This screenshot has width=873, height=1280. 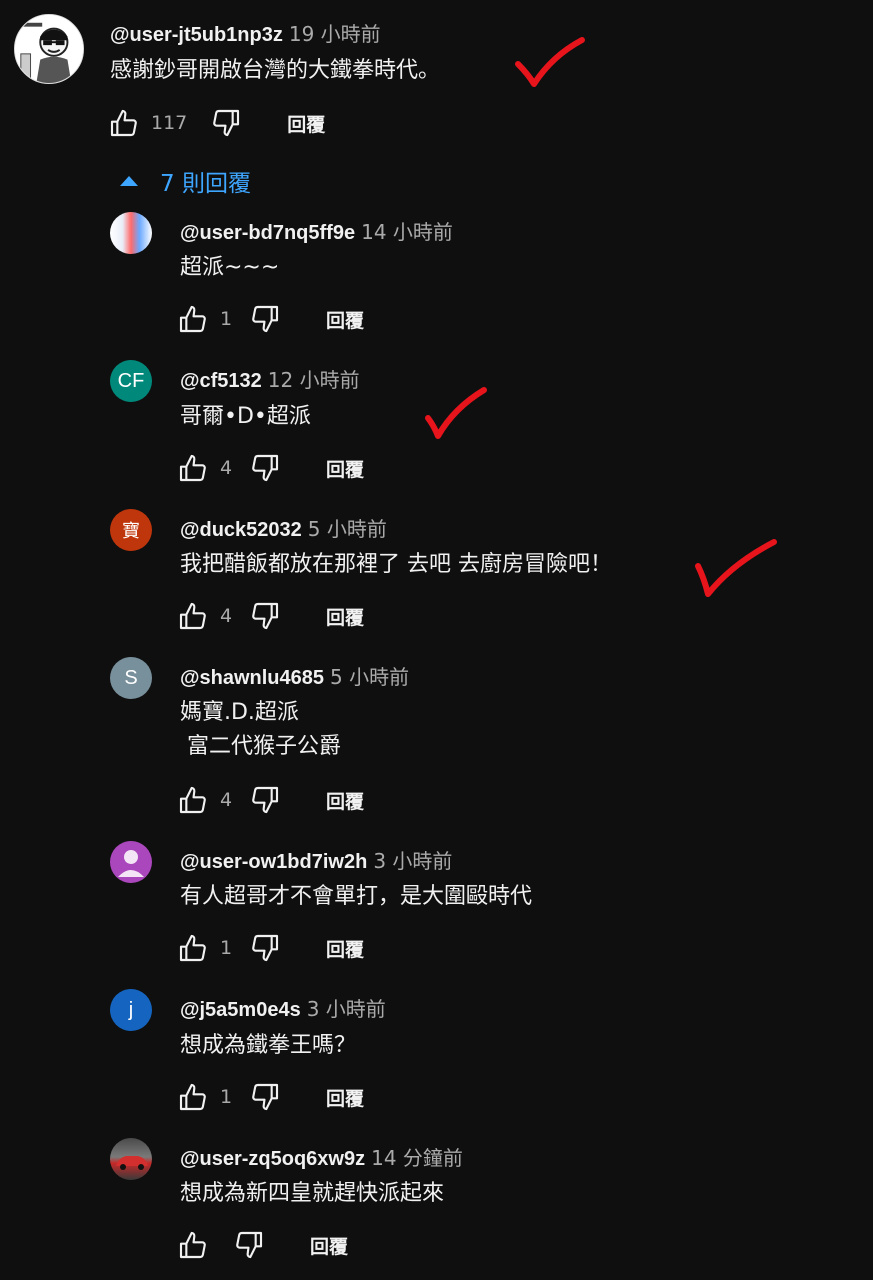 I want to click on author-handle: @user-bd7nq5ff9e, so click(x=267, y=233).